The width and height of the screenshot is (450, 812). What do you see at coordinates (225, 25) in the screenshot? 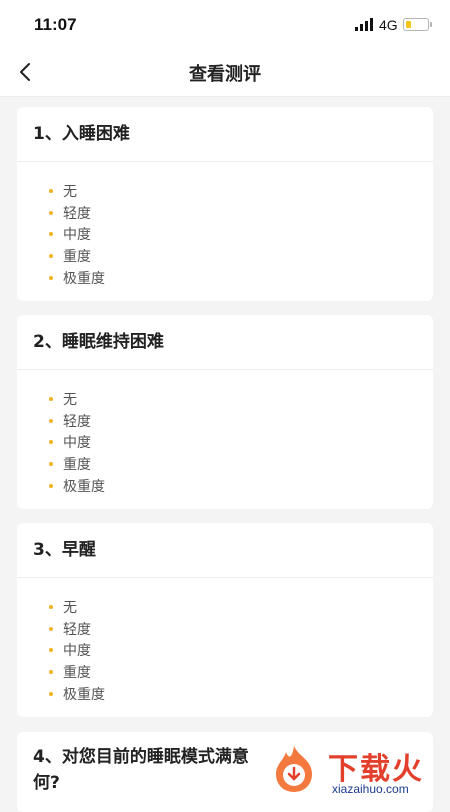
I see `status-bar: 11:07 4G` at bounding box center [225, 25].